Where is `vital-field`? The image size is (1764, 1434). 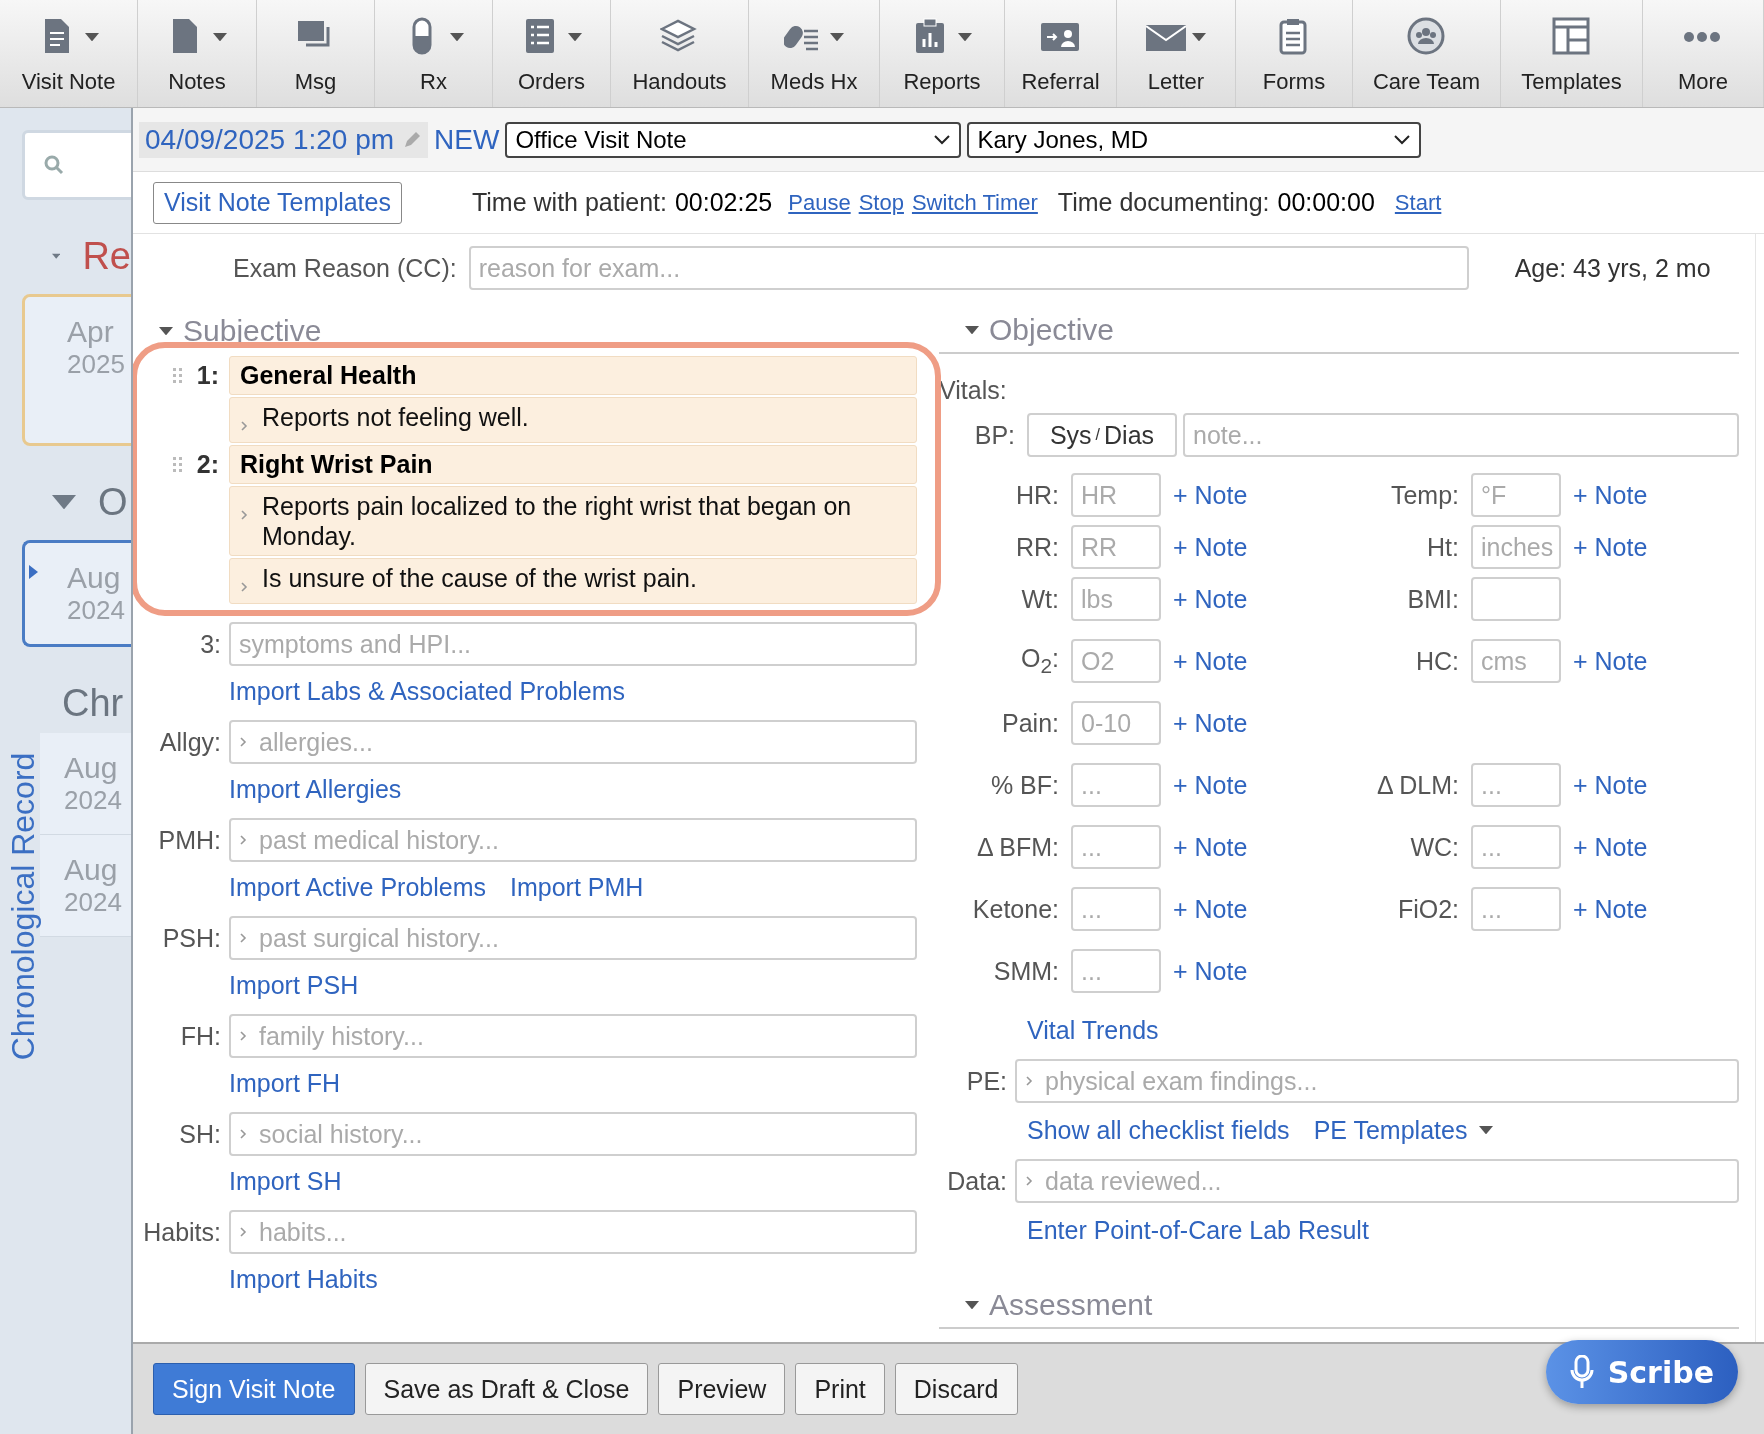 vital-field is located at coordinates (1516, 599).